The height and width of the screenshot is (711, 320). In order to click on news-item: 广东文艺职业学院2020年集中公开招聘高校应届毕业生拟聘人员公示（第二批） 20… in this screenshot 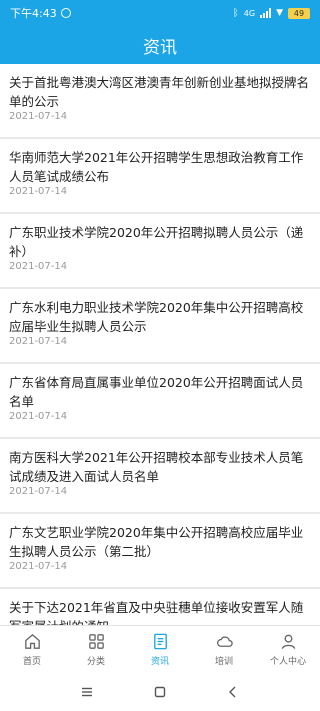, I will do `click(160, 551)`.